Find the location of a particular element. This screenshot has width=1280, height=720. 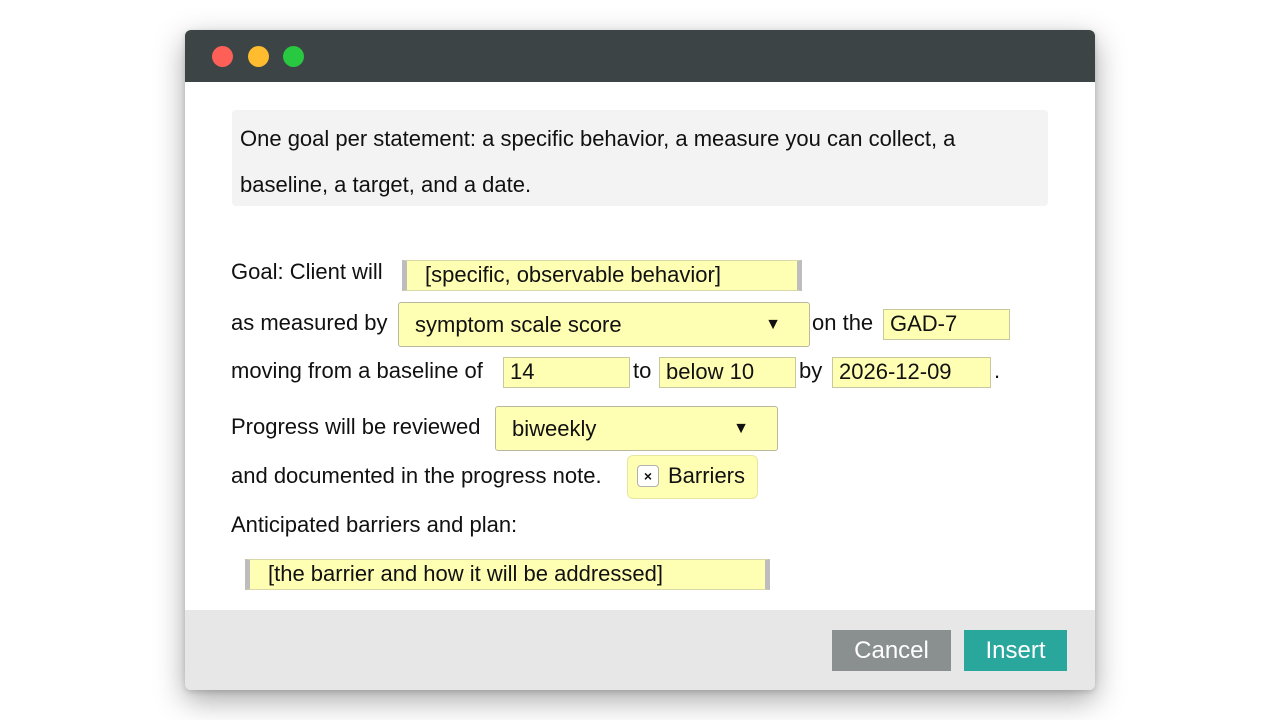

remove-chip-icon: × is located at coordinates (648, 476).